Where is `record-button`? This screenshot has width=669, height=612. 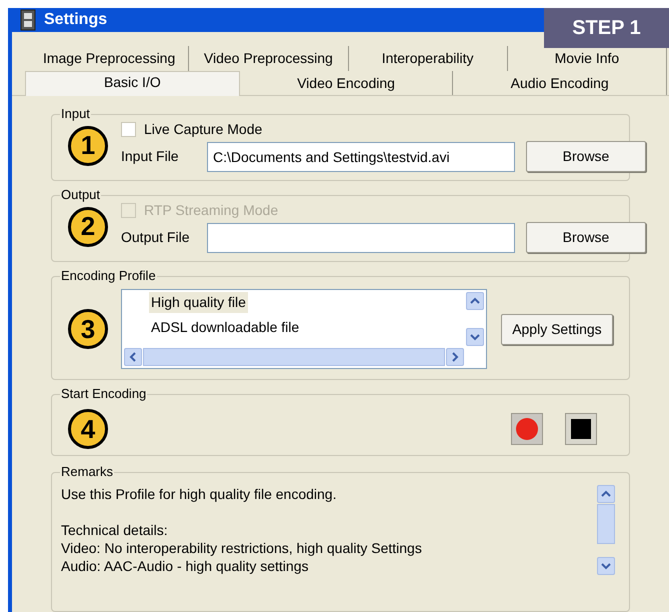
record-button is located at coordinates (527, 429).